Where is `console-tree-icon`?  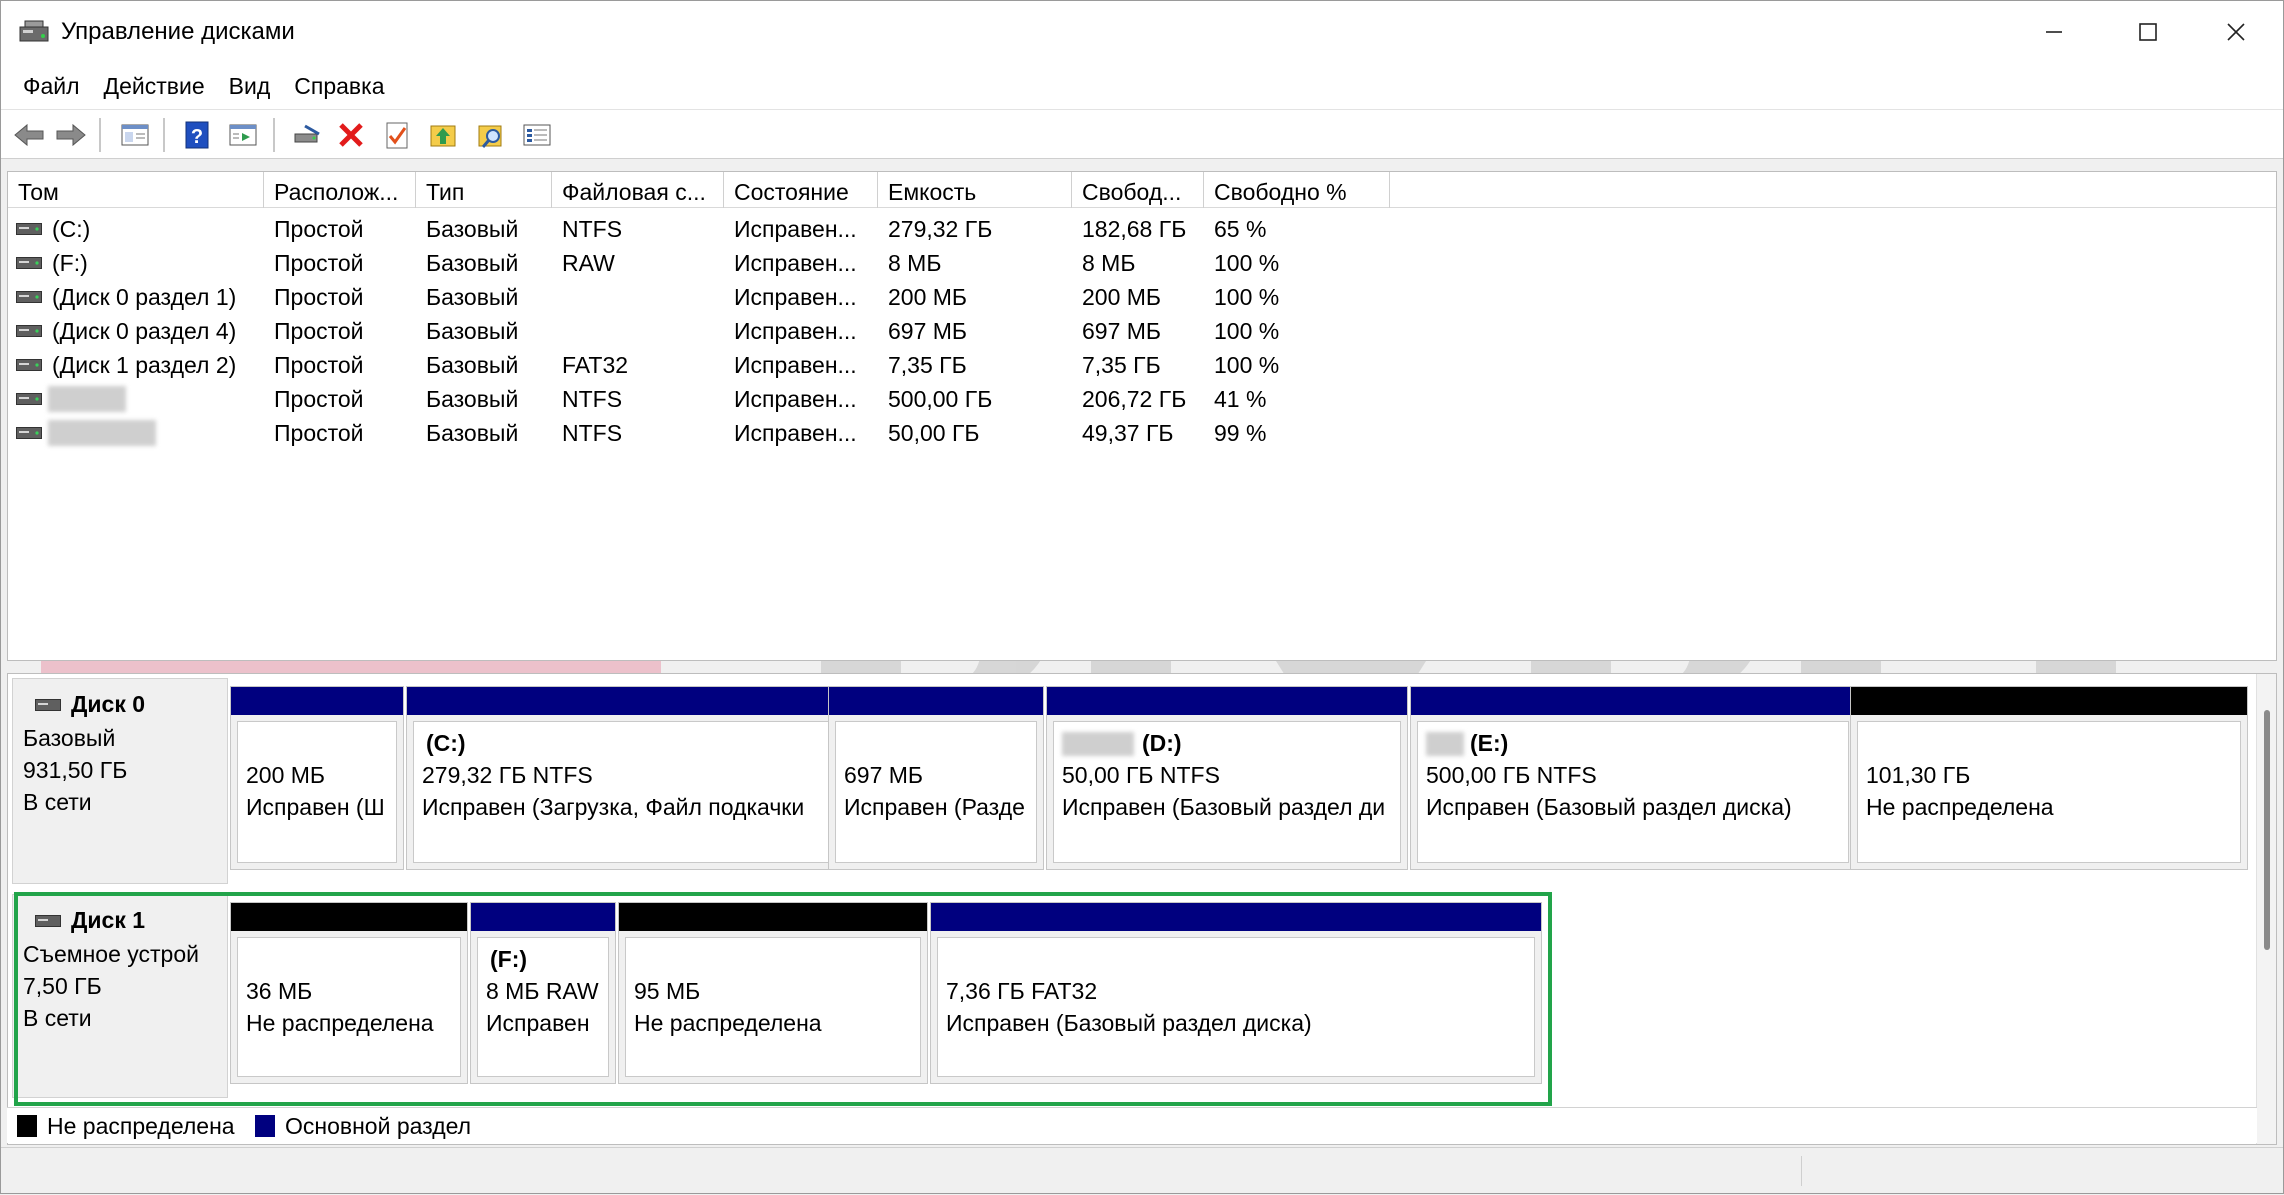
console-tree-icon is located at coordinates (135, 135).